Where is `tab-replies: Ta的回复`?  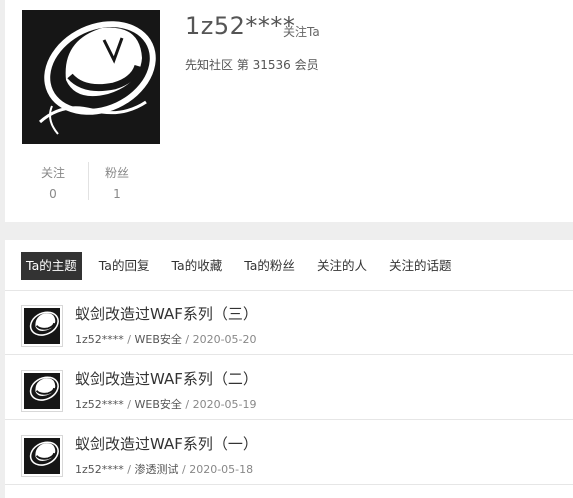
tab-replies: Ta的回复 is located at coordinates (124, 266).